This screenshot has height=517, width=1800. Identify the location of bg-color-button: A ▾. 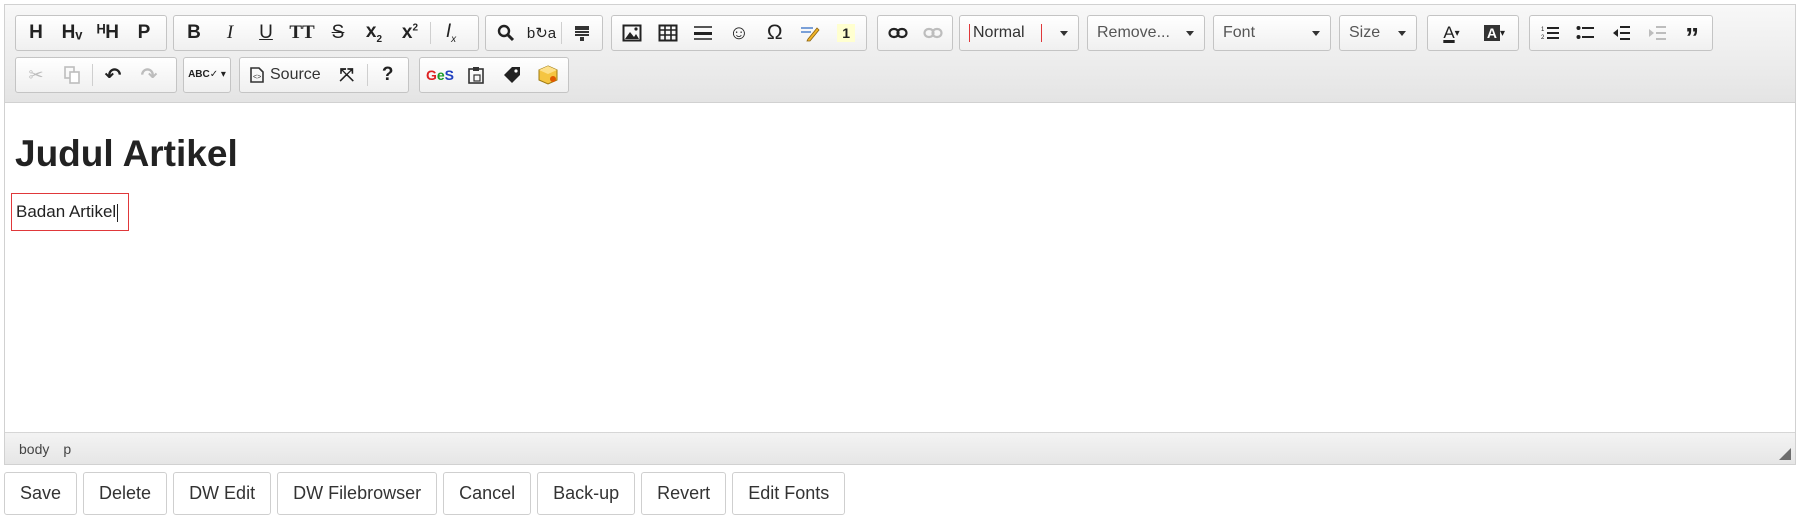
(1494, 33).